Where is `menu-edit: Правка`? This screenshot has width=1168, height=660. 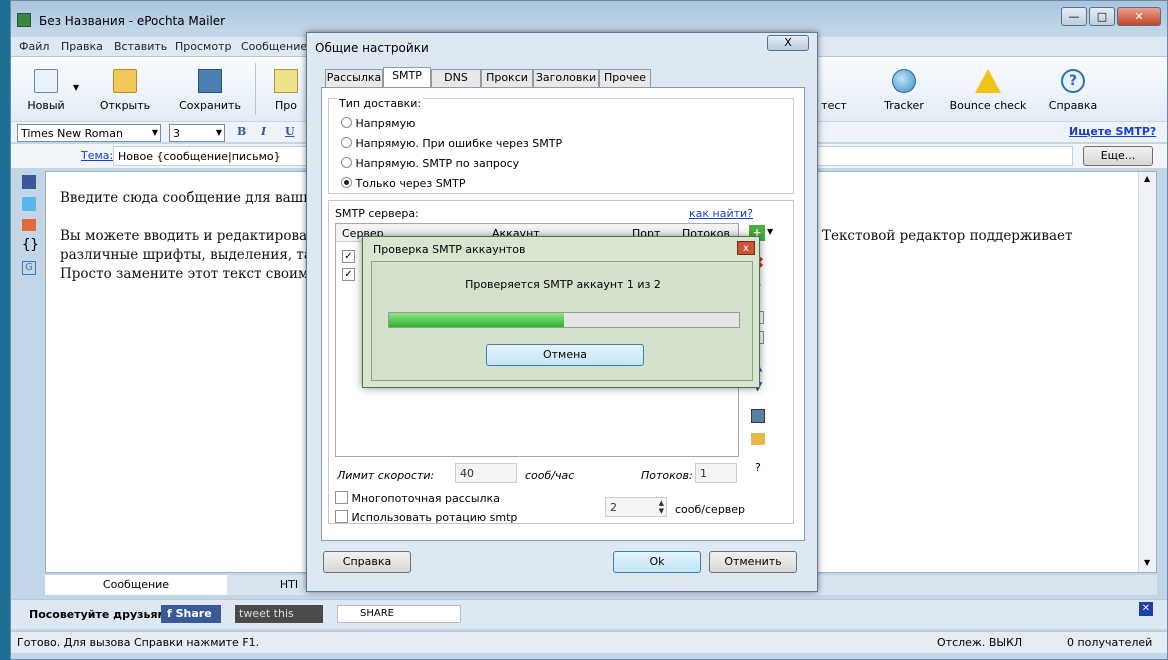
menu-edit: Правка is located at coordinates (82, 46).